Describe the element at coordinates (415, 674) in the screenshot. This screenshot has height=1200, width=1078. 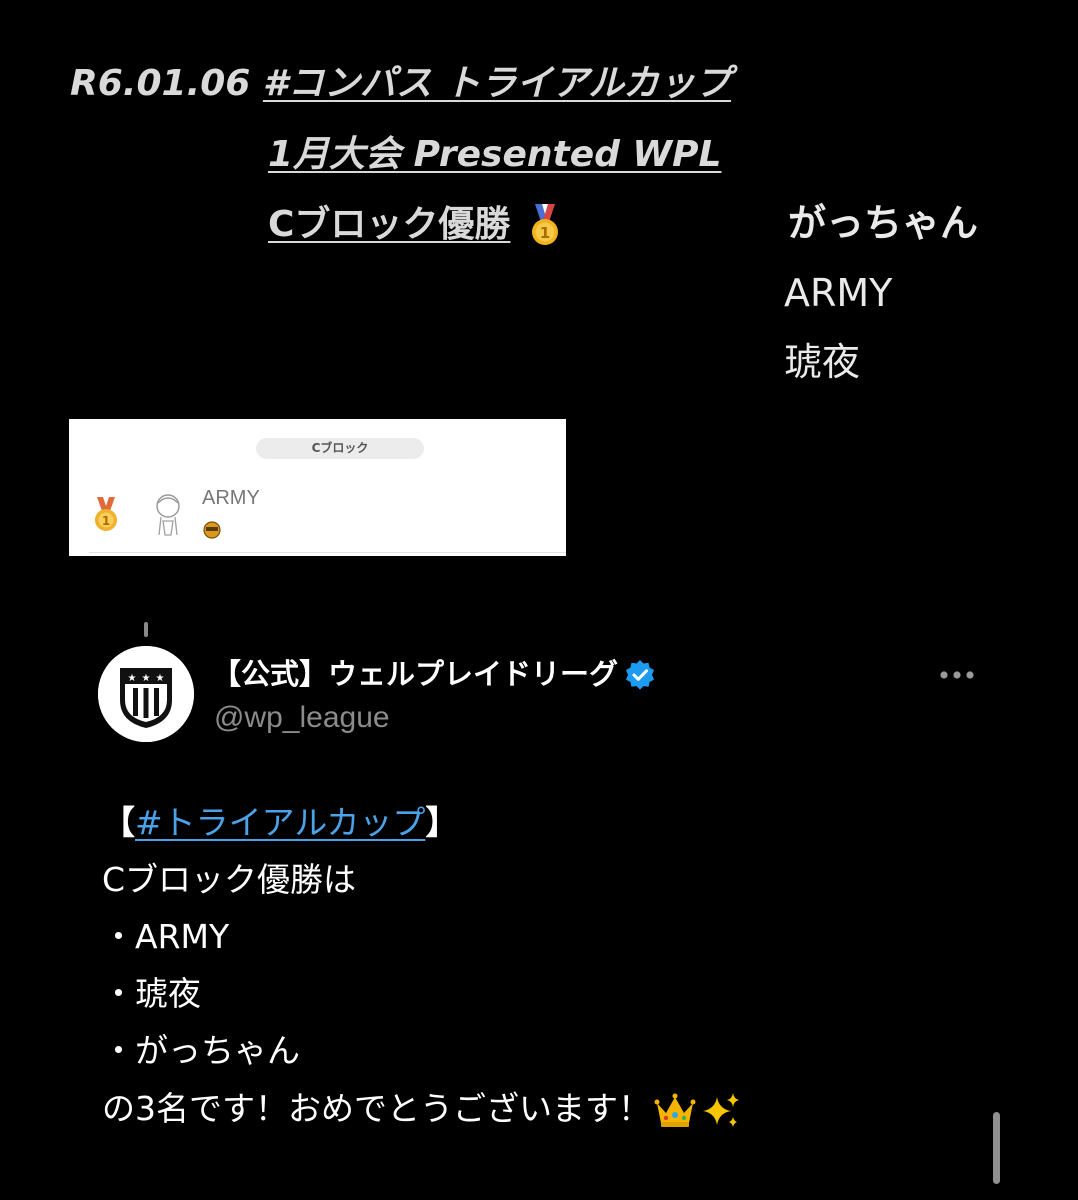
I see `account-display-name: 【公式】ウェルプレイドリーグ` at that location.